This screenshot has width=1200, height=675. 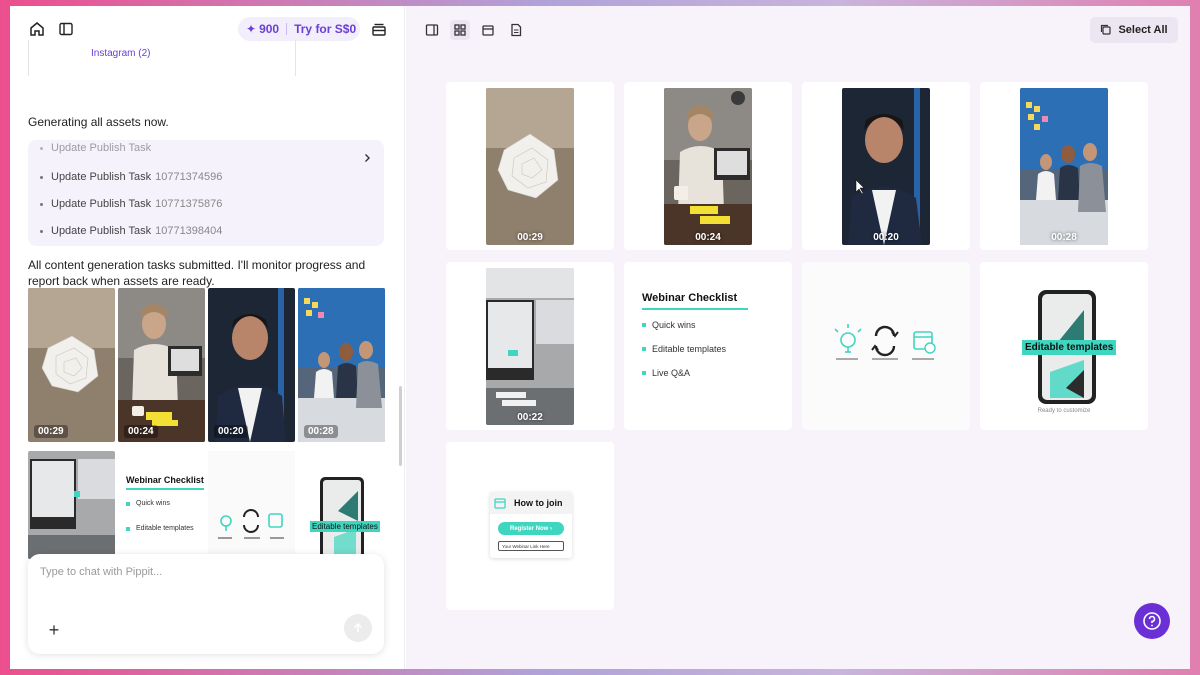 I want to click on chat-input, so click(x=205, y=572).